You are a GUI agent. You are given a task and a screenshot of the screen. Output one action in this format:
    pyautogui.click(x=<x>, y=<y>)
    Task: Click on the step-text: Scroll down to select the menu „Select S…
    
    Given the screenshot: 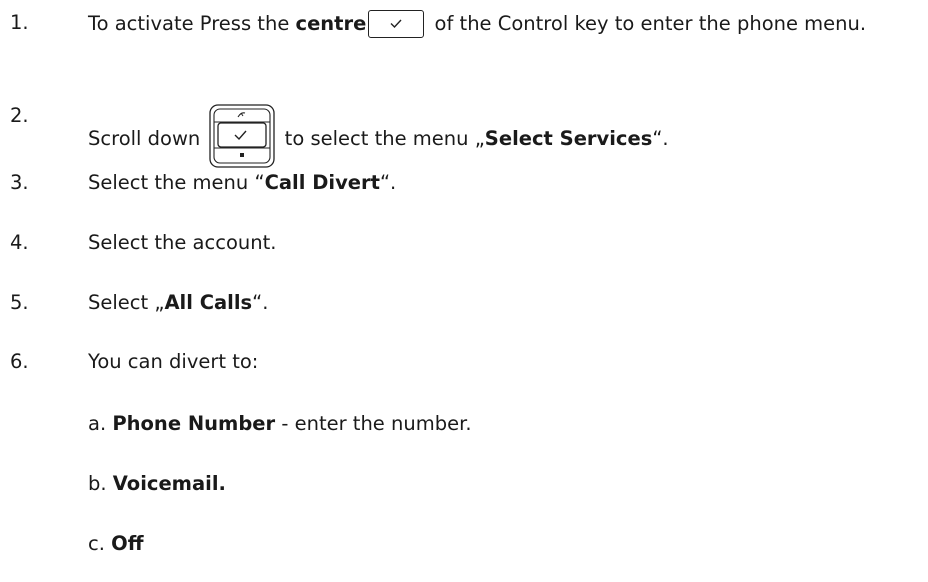 What is the action you would take?
    pyautogui.click(x=506, y=136)
    